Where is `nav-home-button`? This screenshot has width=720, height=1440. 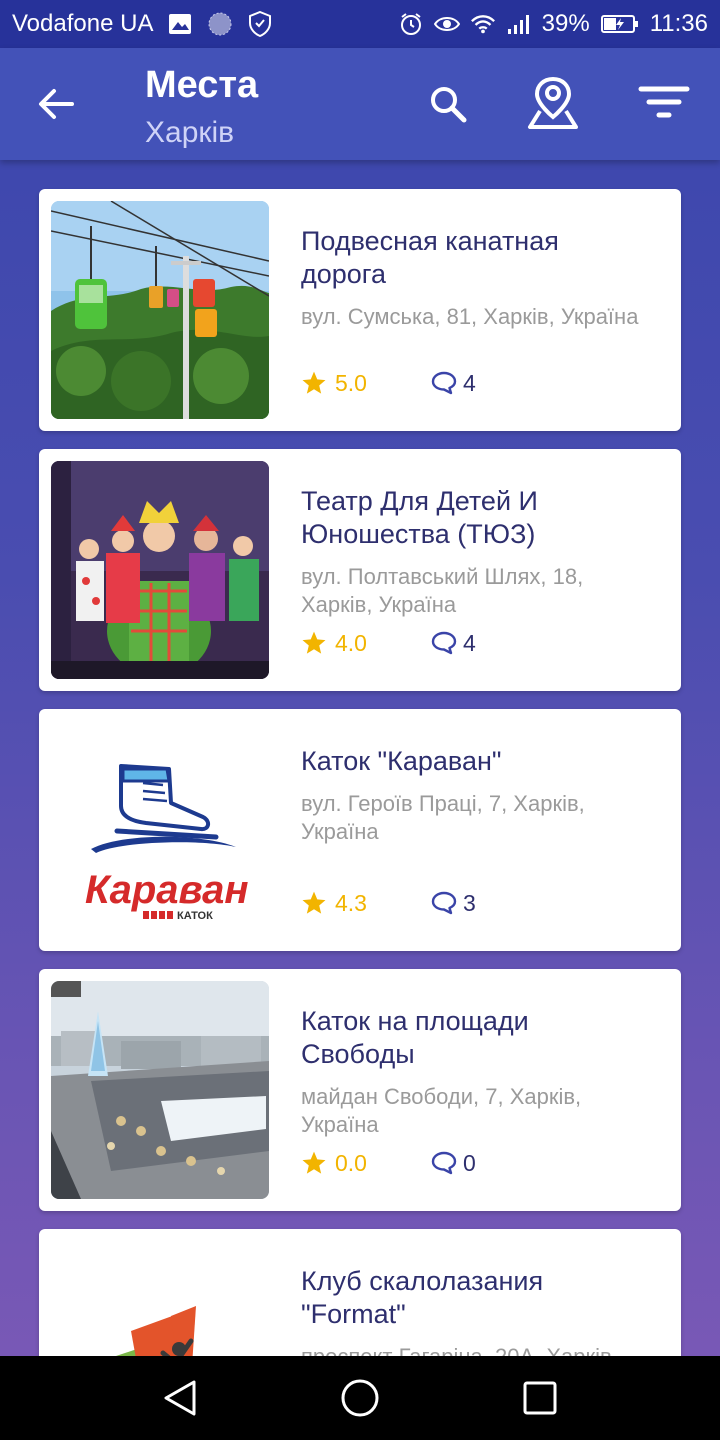 nav-home-button is located at coordinates (360, 1398).